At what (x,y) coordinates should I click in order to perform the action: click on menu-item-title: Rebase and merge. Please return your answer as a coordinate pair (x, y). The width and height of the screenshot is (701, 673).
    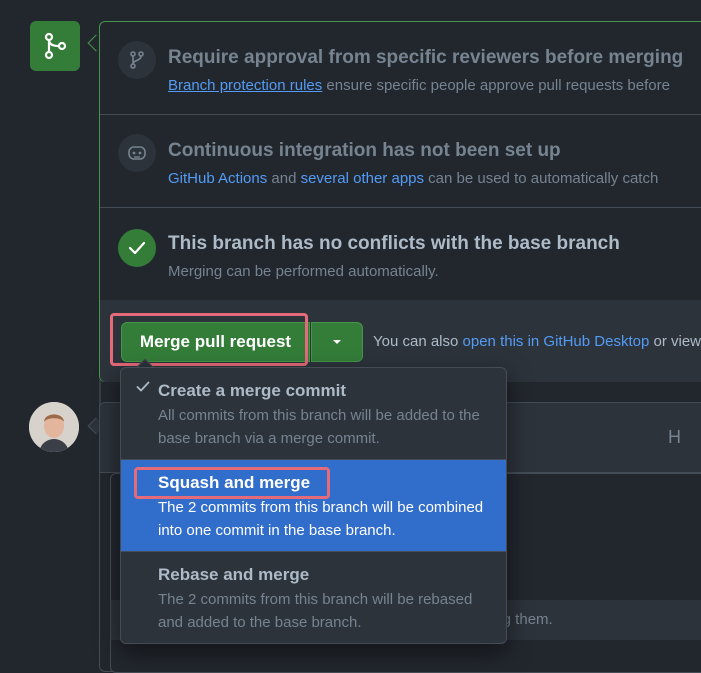
    Looking at the image, I should click on (234, 574).